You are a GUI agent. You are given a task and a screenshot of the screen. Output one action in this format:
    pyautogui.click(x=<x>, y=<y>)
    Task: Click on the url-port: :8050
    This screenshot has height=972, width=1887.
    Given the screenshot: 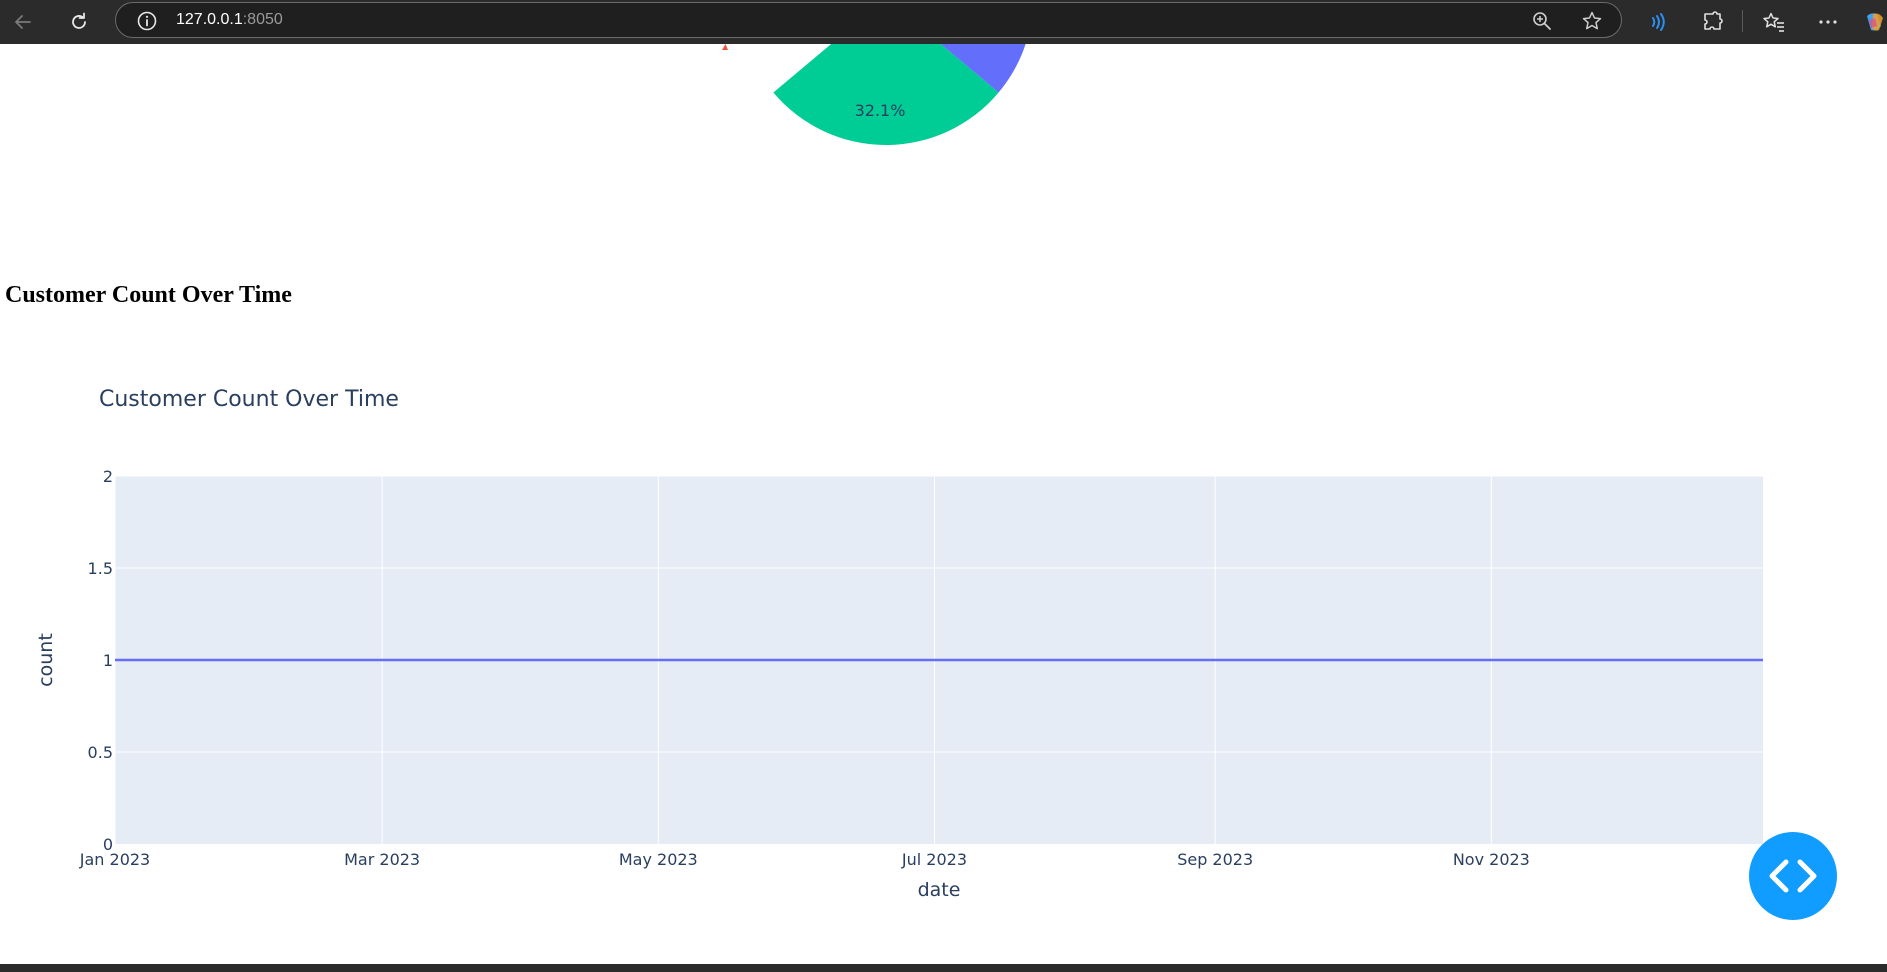 What is the action you would take?
    pyautogui.click(x=262, y=19)
    